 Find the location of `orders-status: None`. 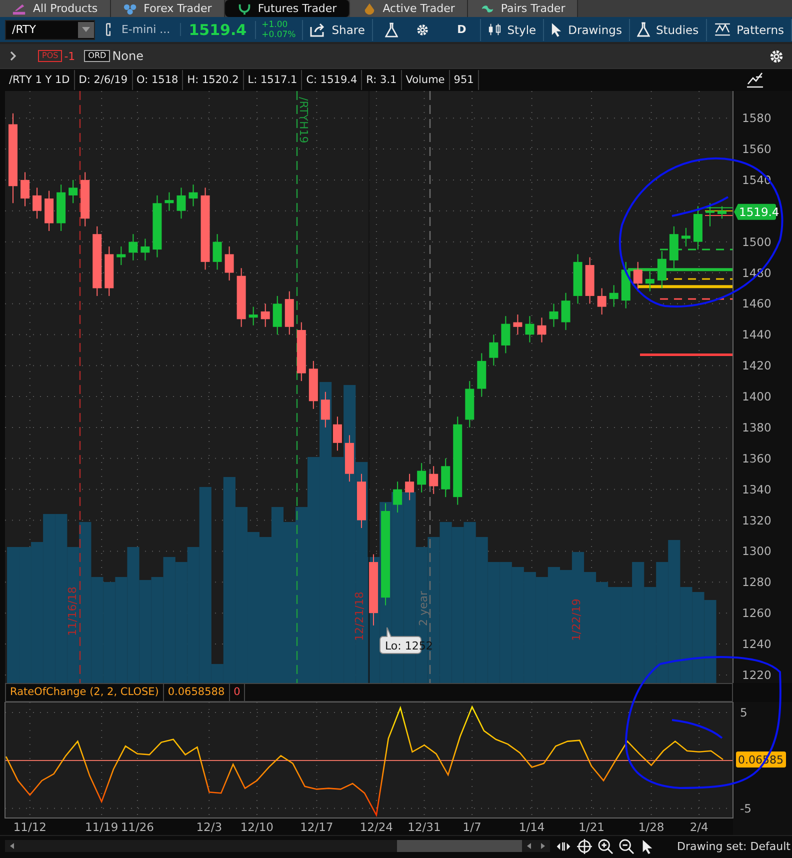

orders-status: None is located at coordinates (128, 56).